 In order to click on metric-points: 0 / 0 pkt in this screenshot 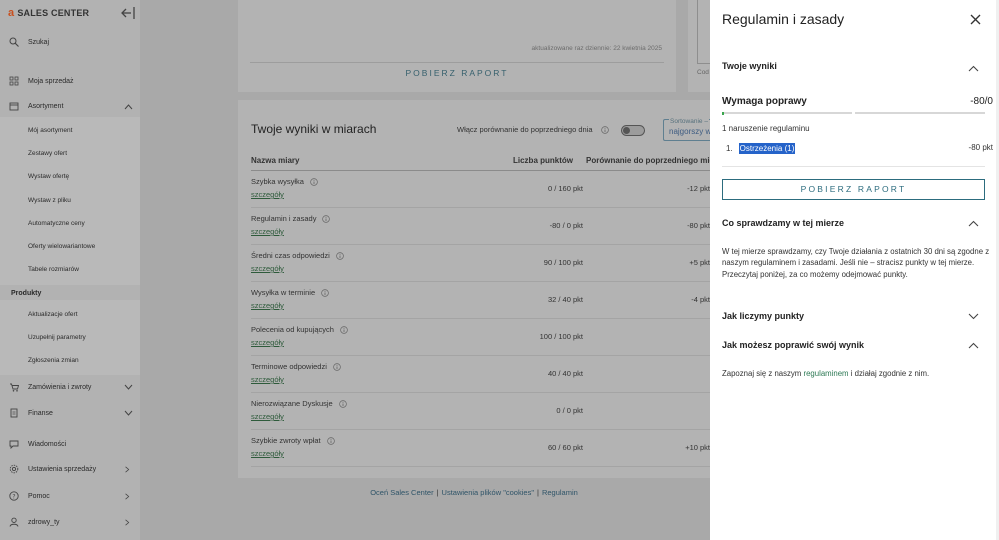, I will do `click(569, 410)`.